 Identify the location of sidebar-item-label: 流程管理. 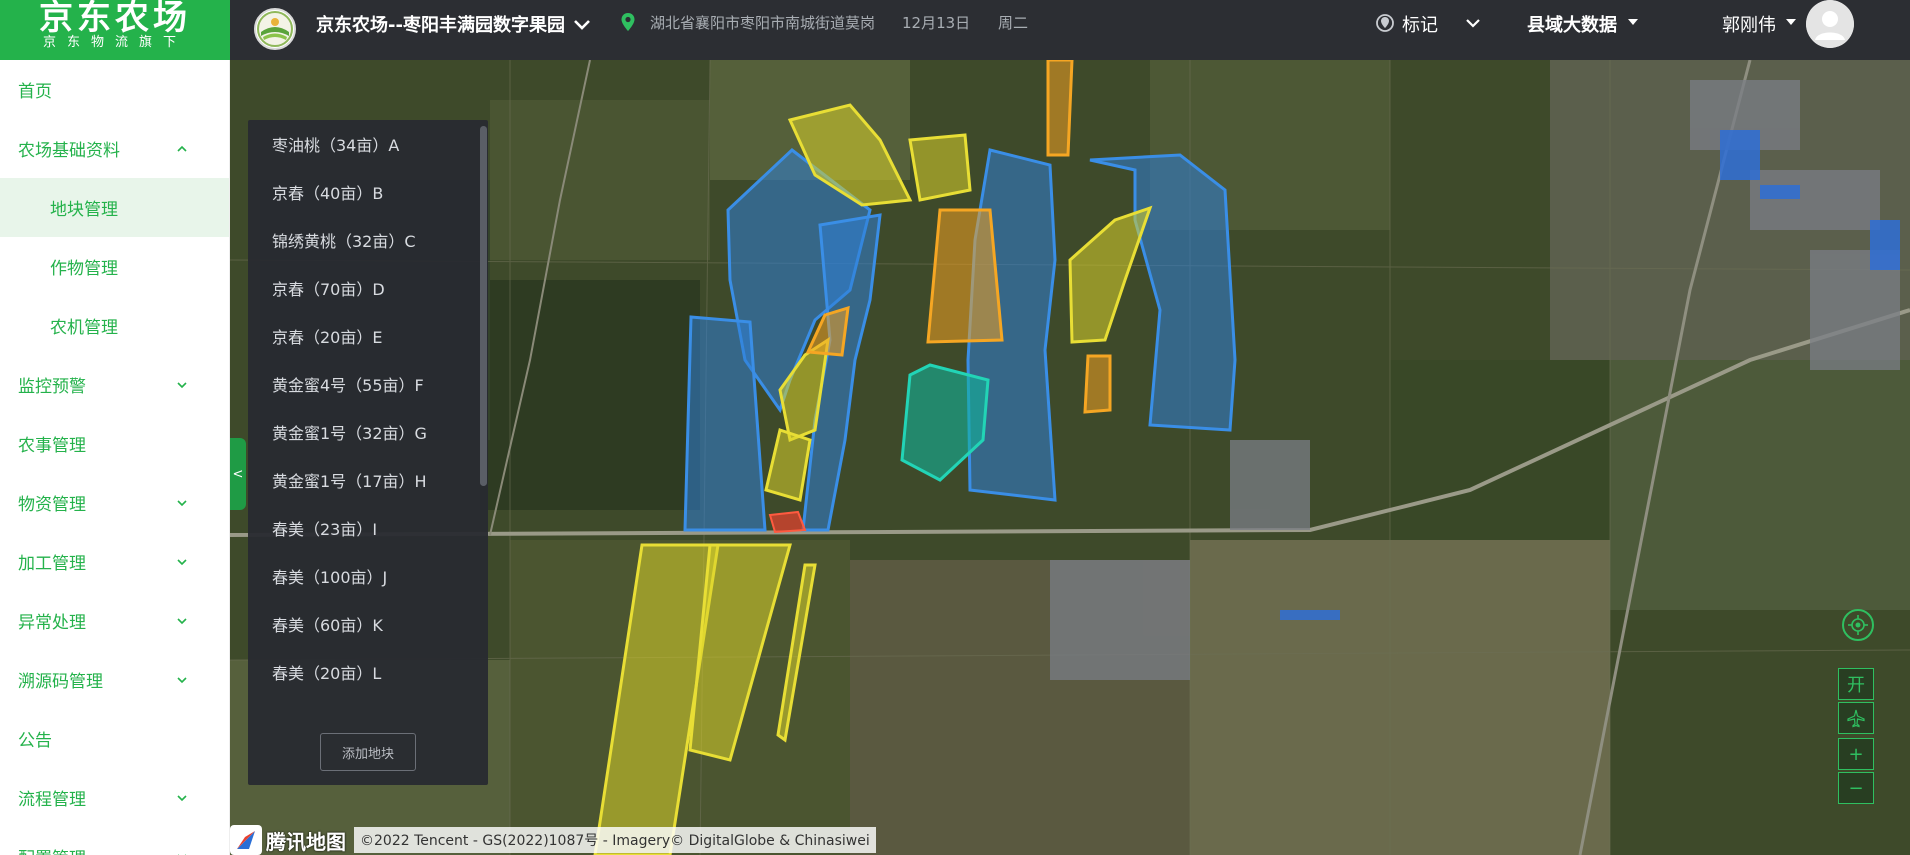
(52, 800).